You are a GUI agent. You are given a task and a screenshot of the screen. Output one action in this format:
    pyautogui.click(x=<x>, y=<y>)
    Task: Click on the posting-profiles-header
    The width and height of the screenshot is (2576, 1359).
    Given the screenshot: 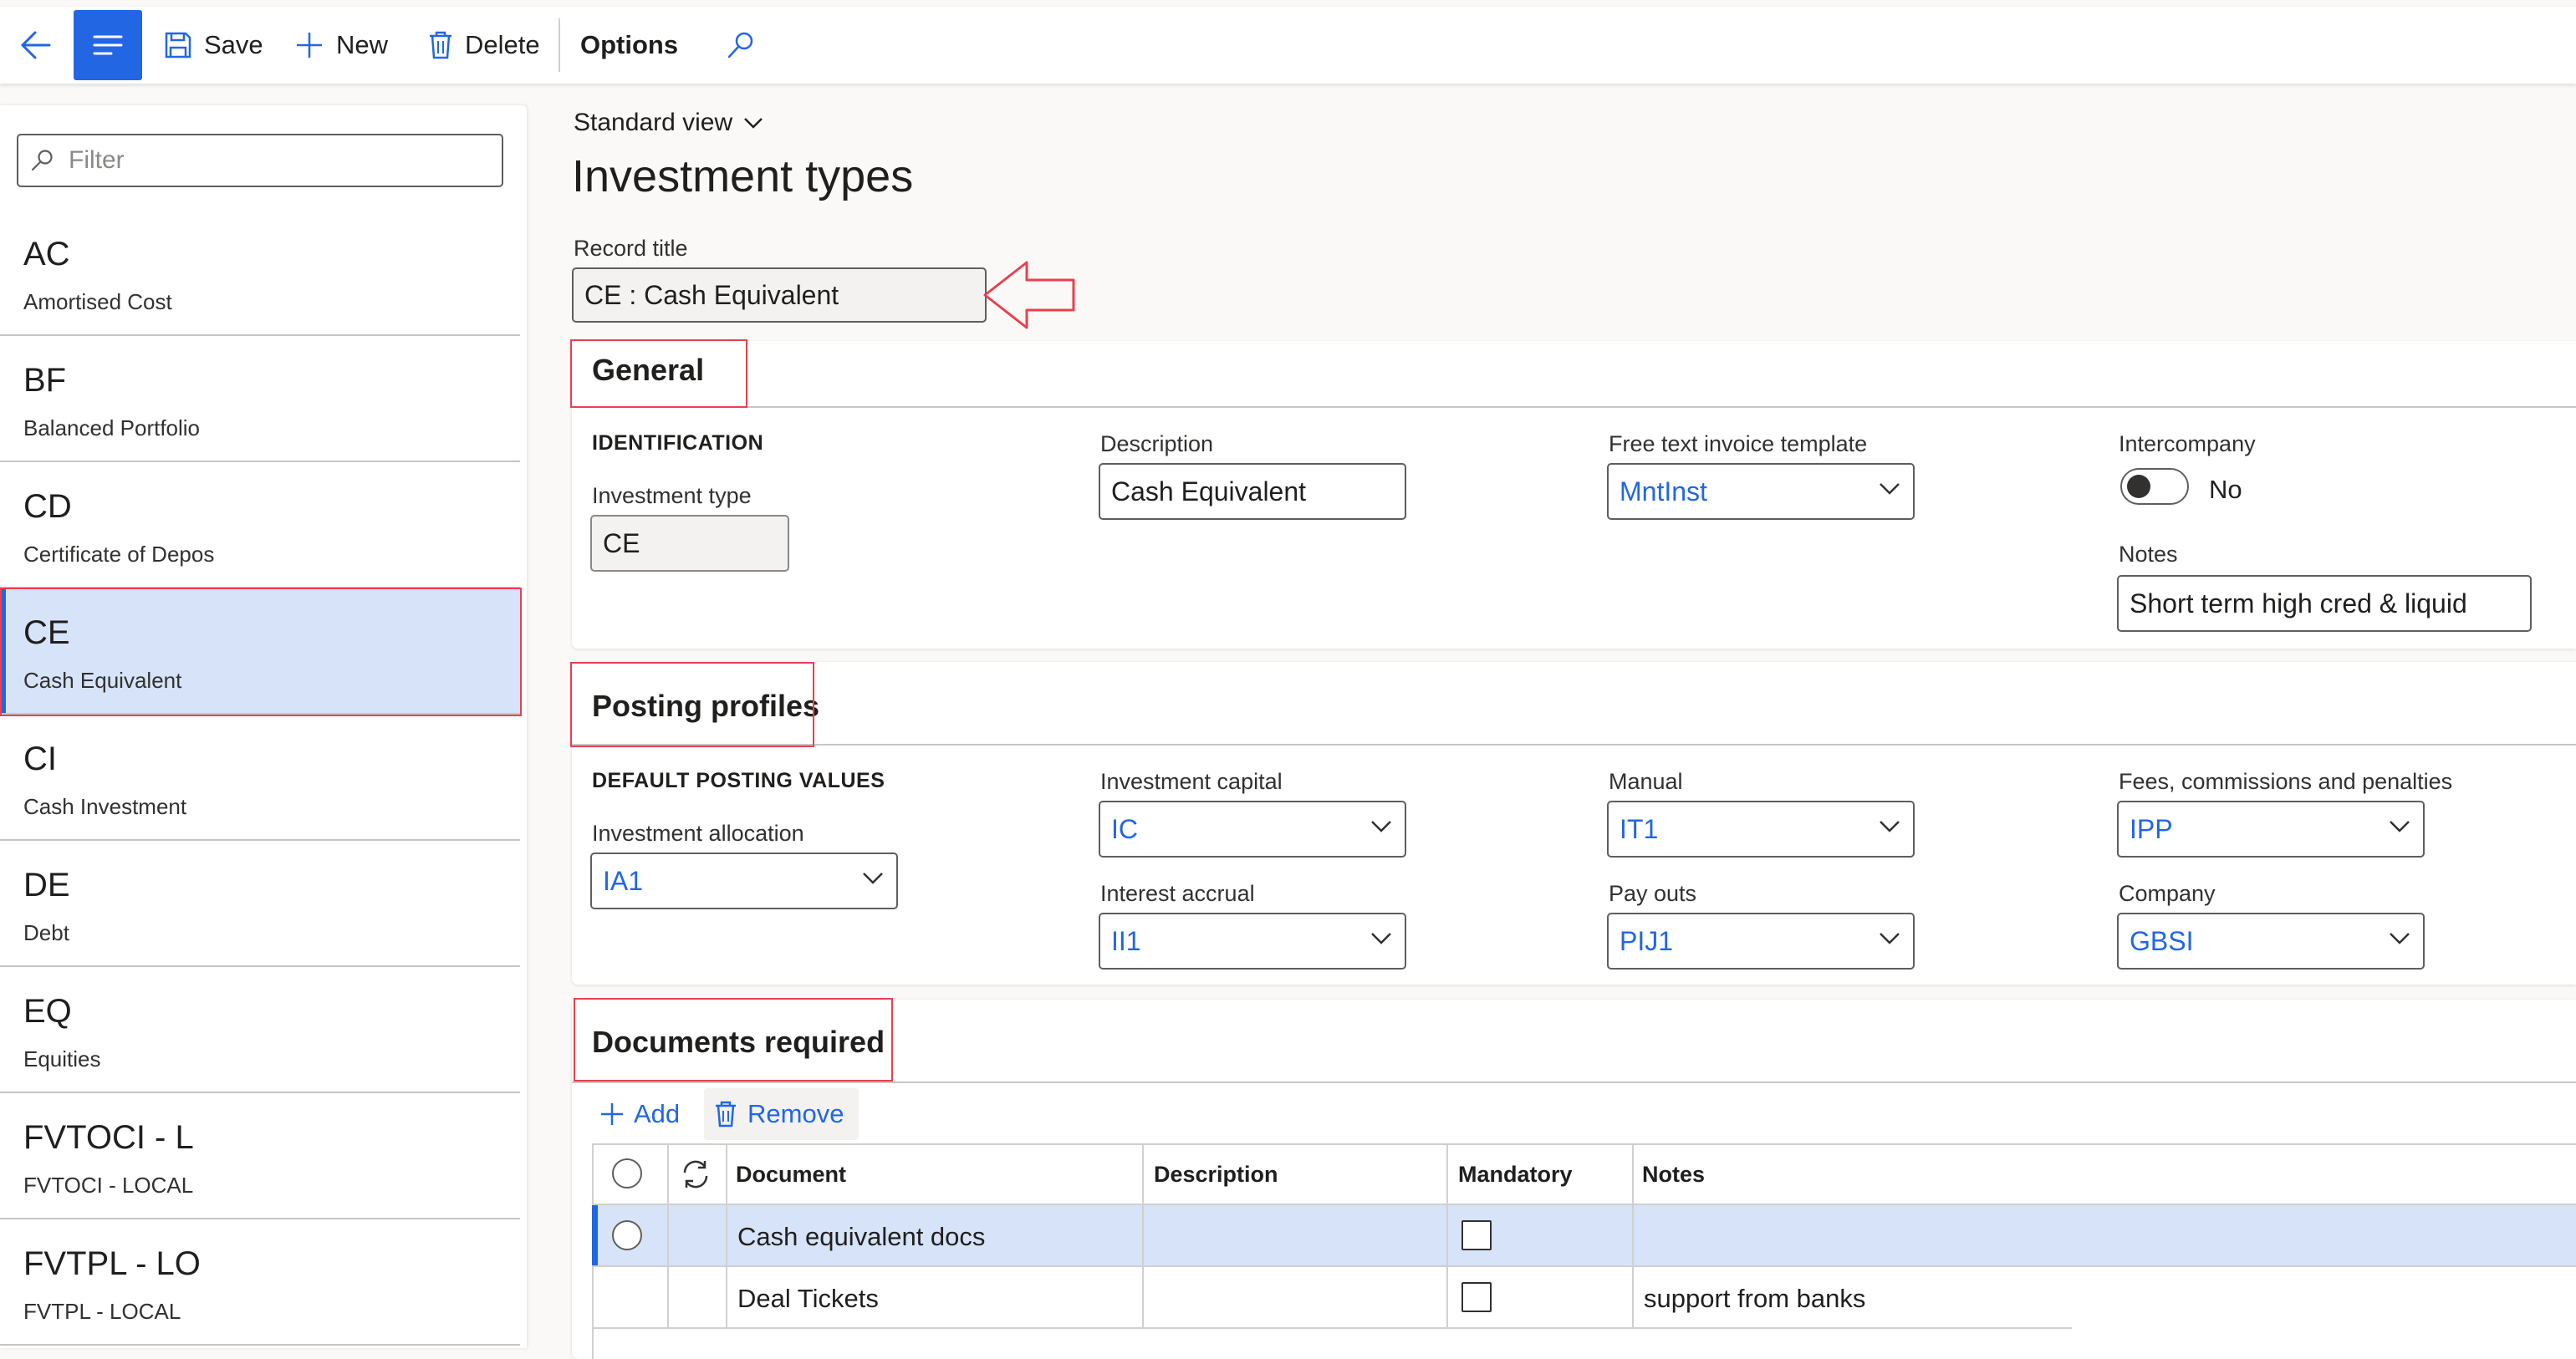 What is the action you would take?
    pyautogui.click(x=1574, y=704)
    